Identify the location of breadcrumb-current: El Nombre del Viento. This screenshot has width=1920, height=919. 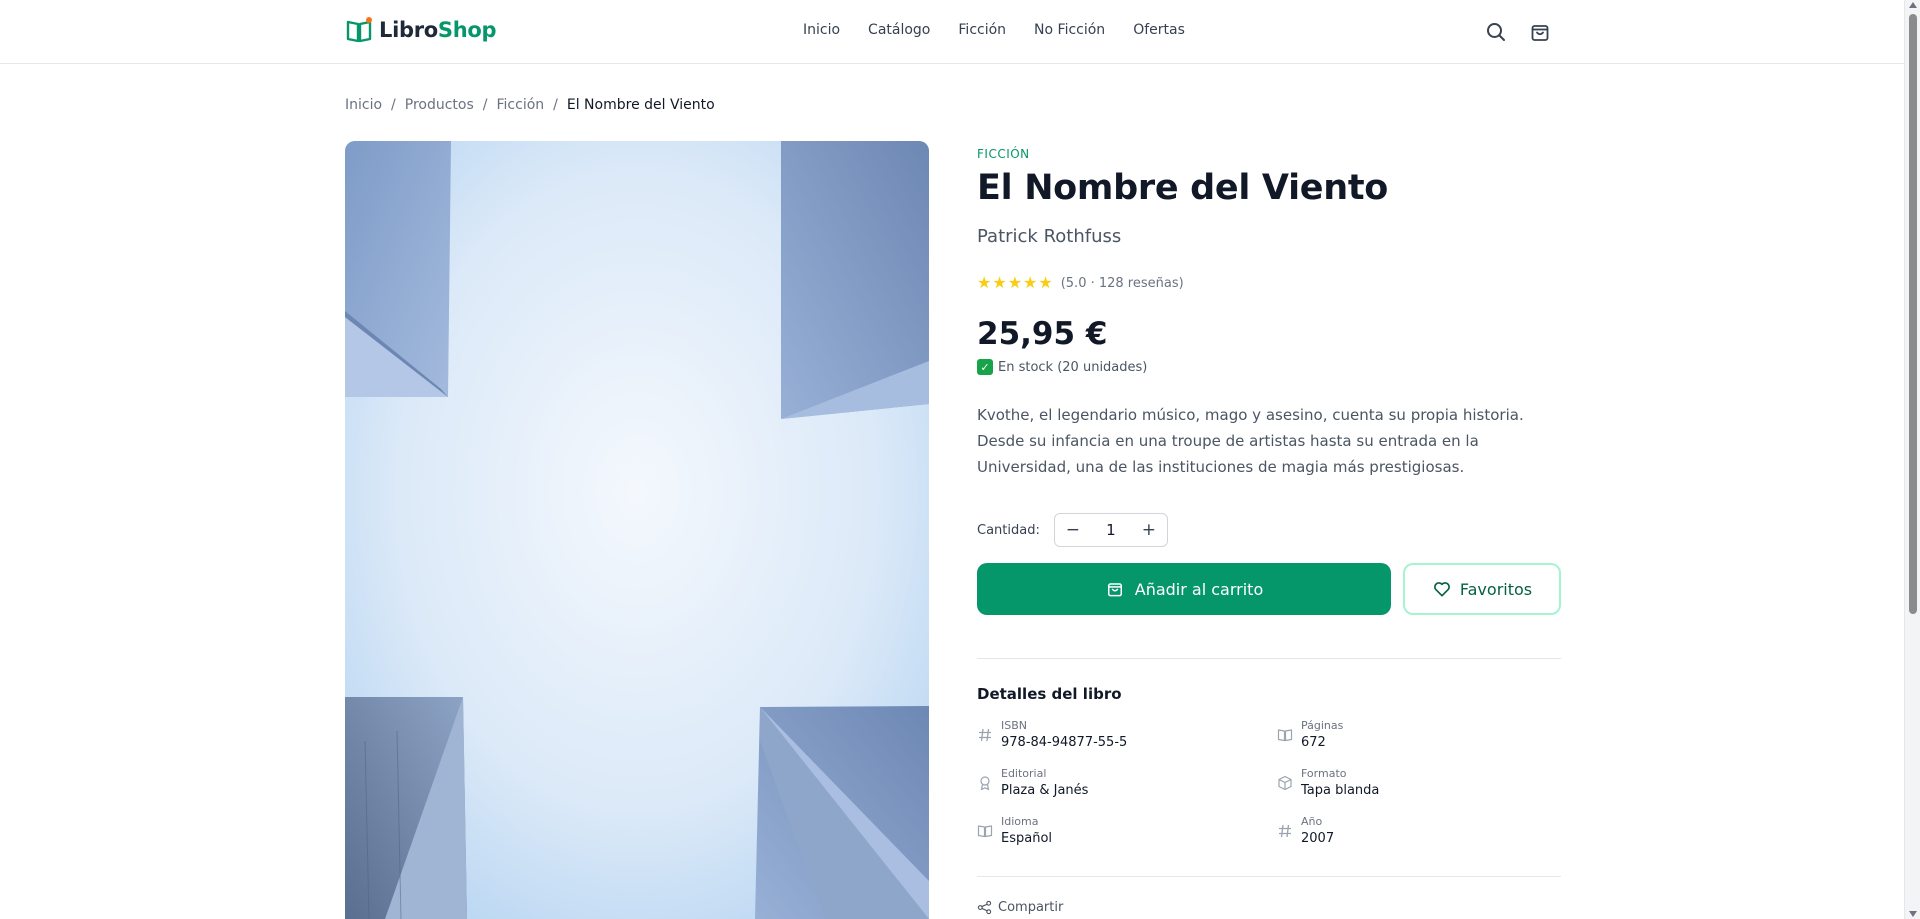
(640, 105).